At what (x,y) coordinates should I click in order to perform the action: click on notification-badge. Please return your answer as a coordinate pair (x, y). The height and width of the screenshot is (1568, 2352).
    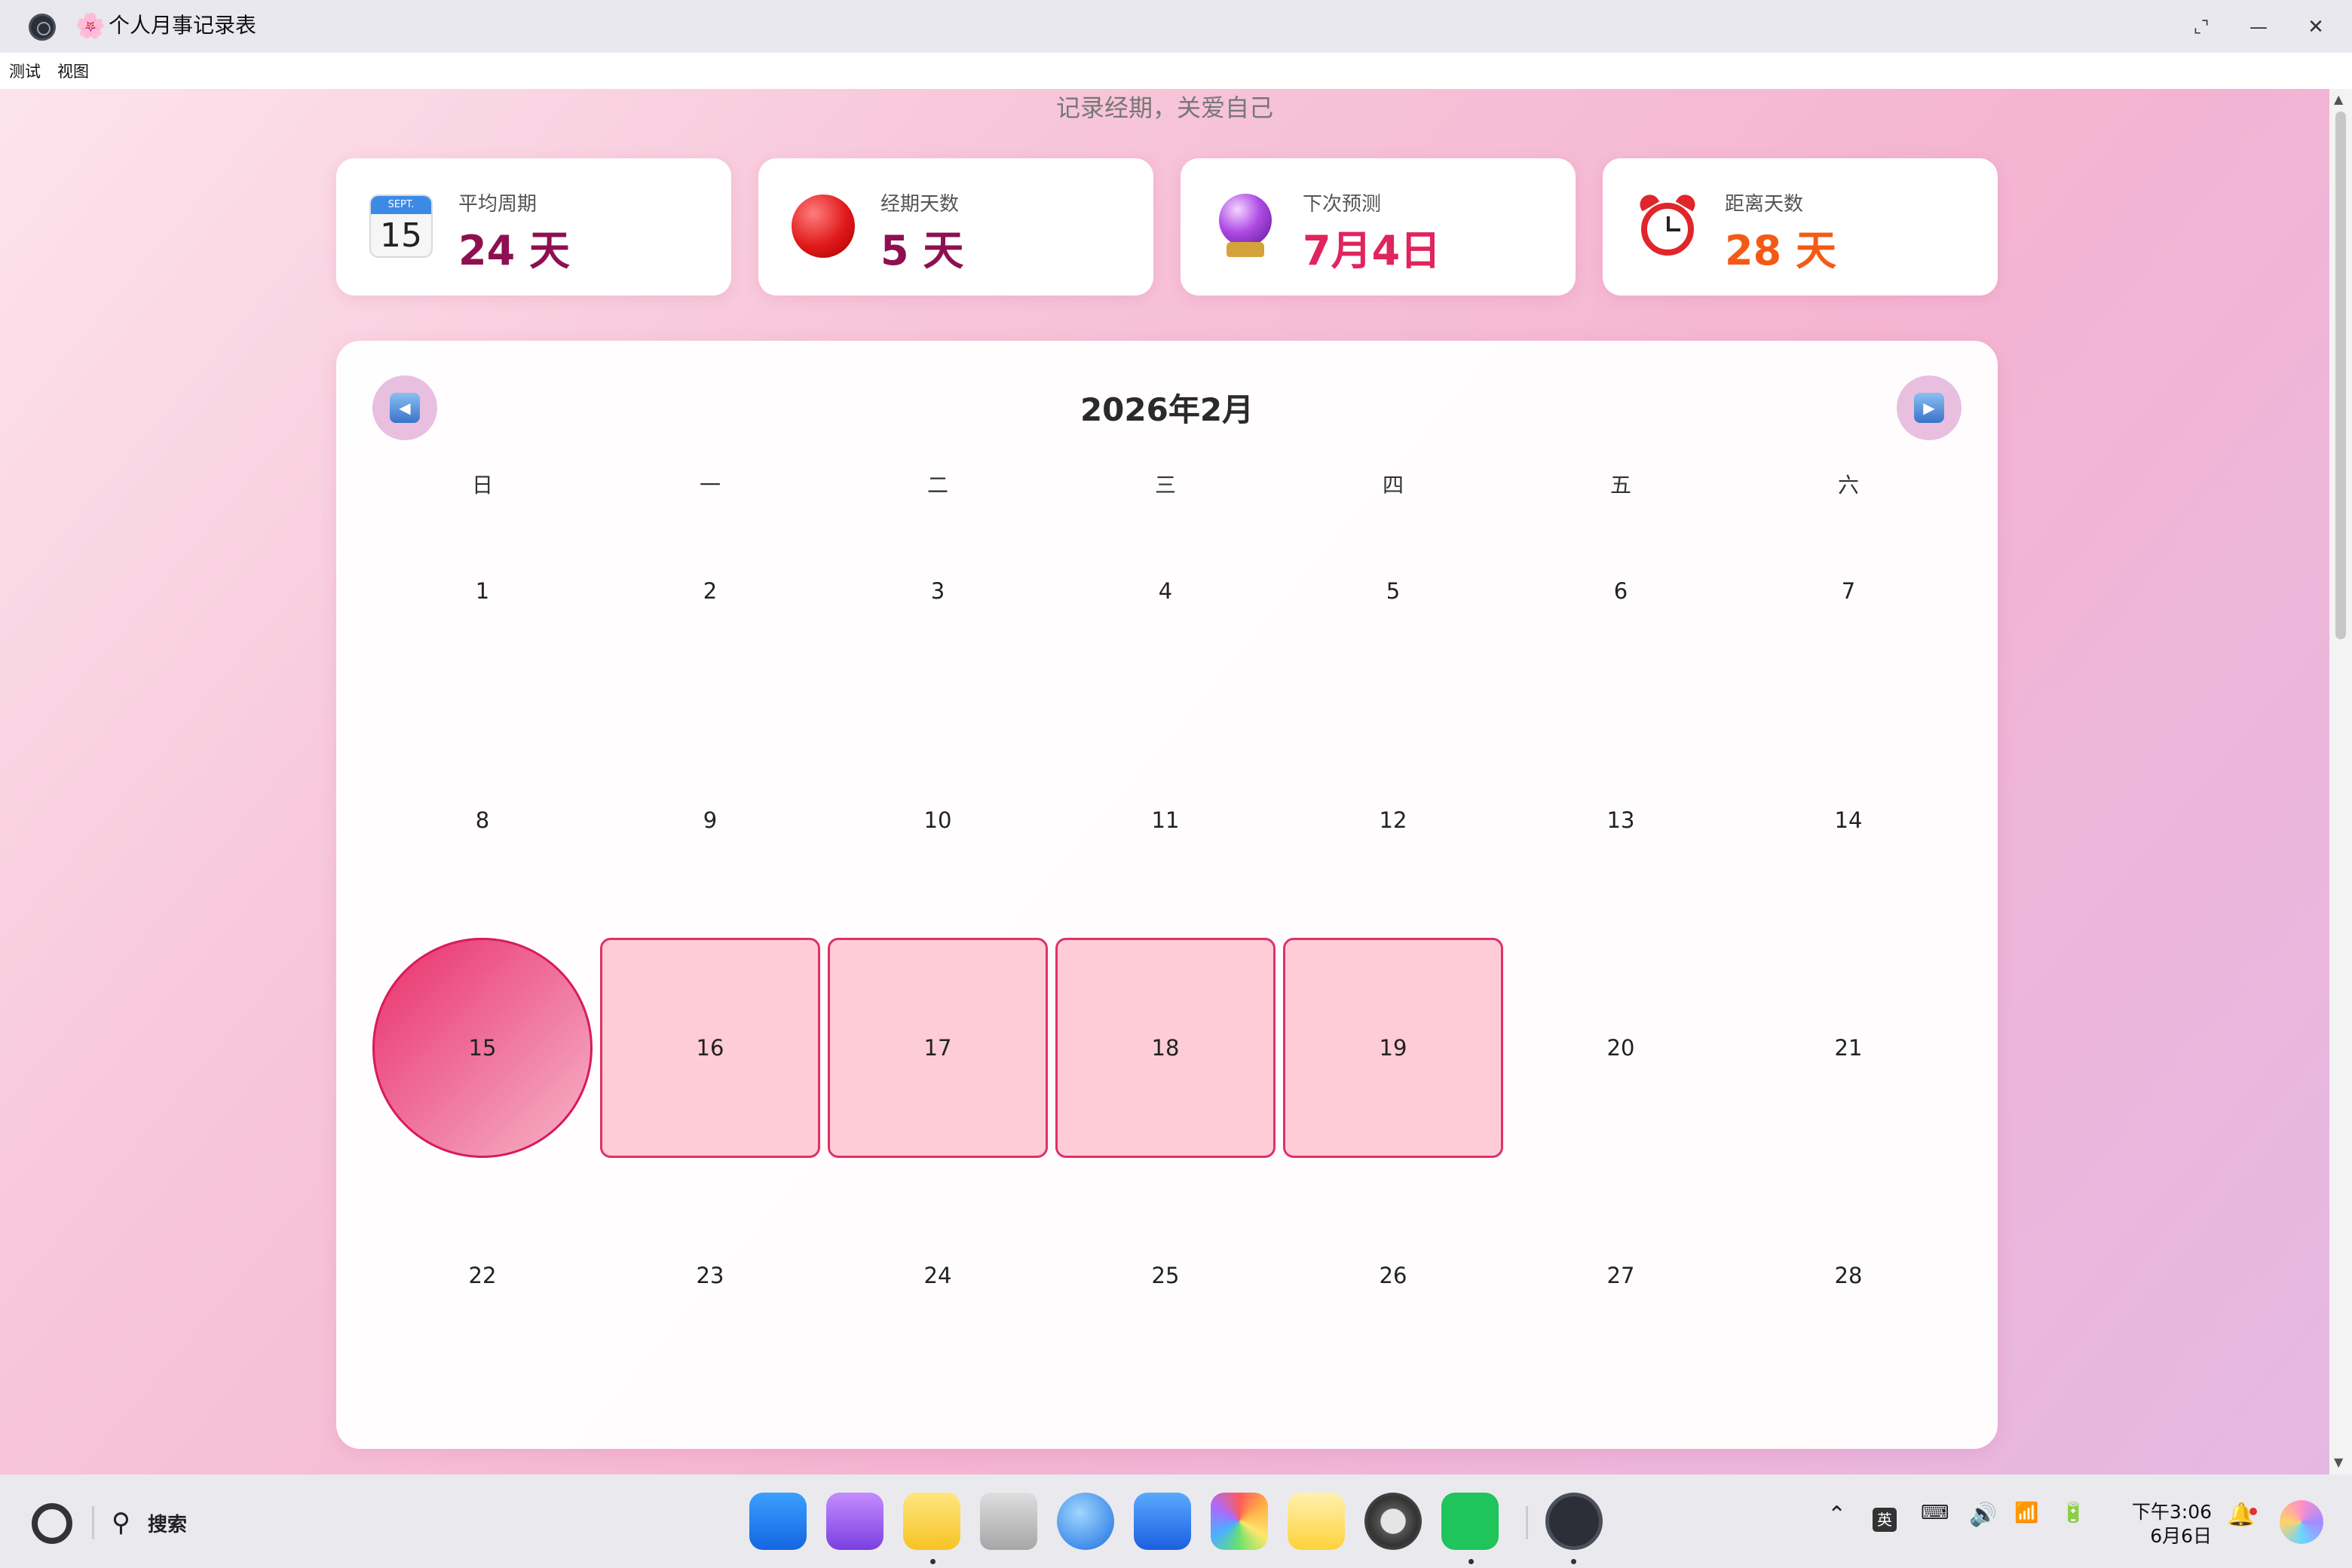
    Looking at the image, I should click on (2253, 1511).